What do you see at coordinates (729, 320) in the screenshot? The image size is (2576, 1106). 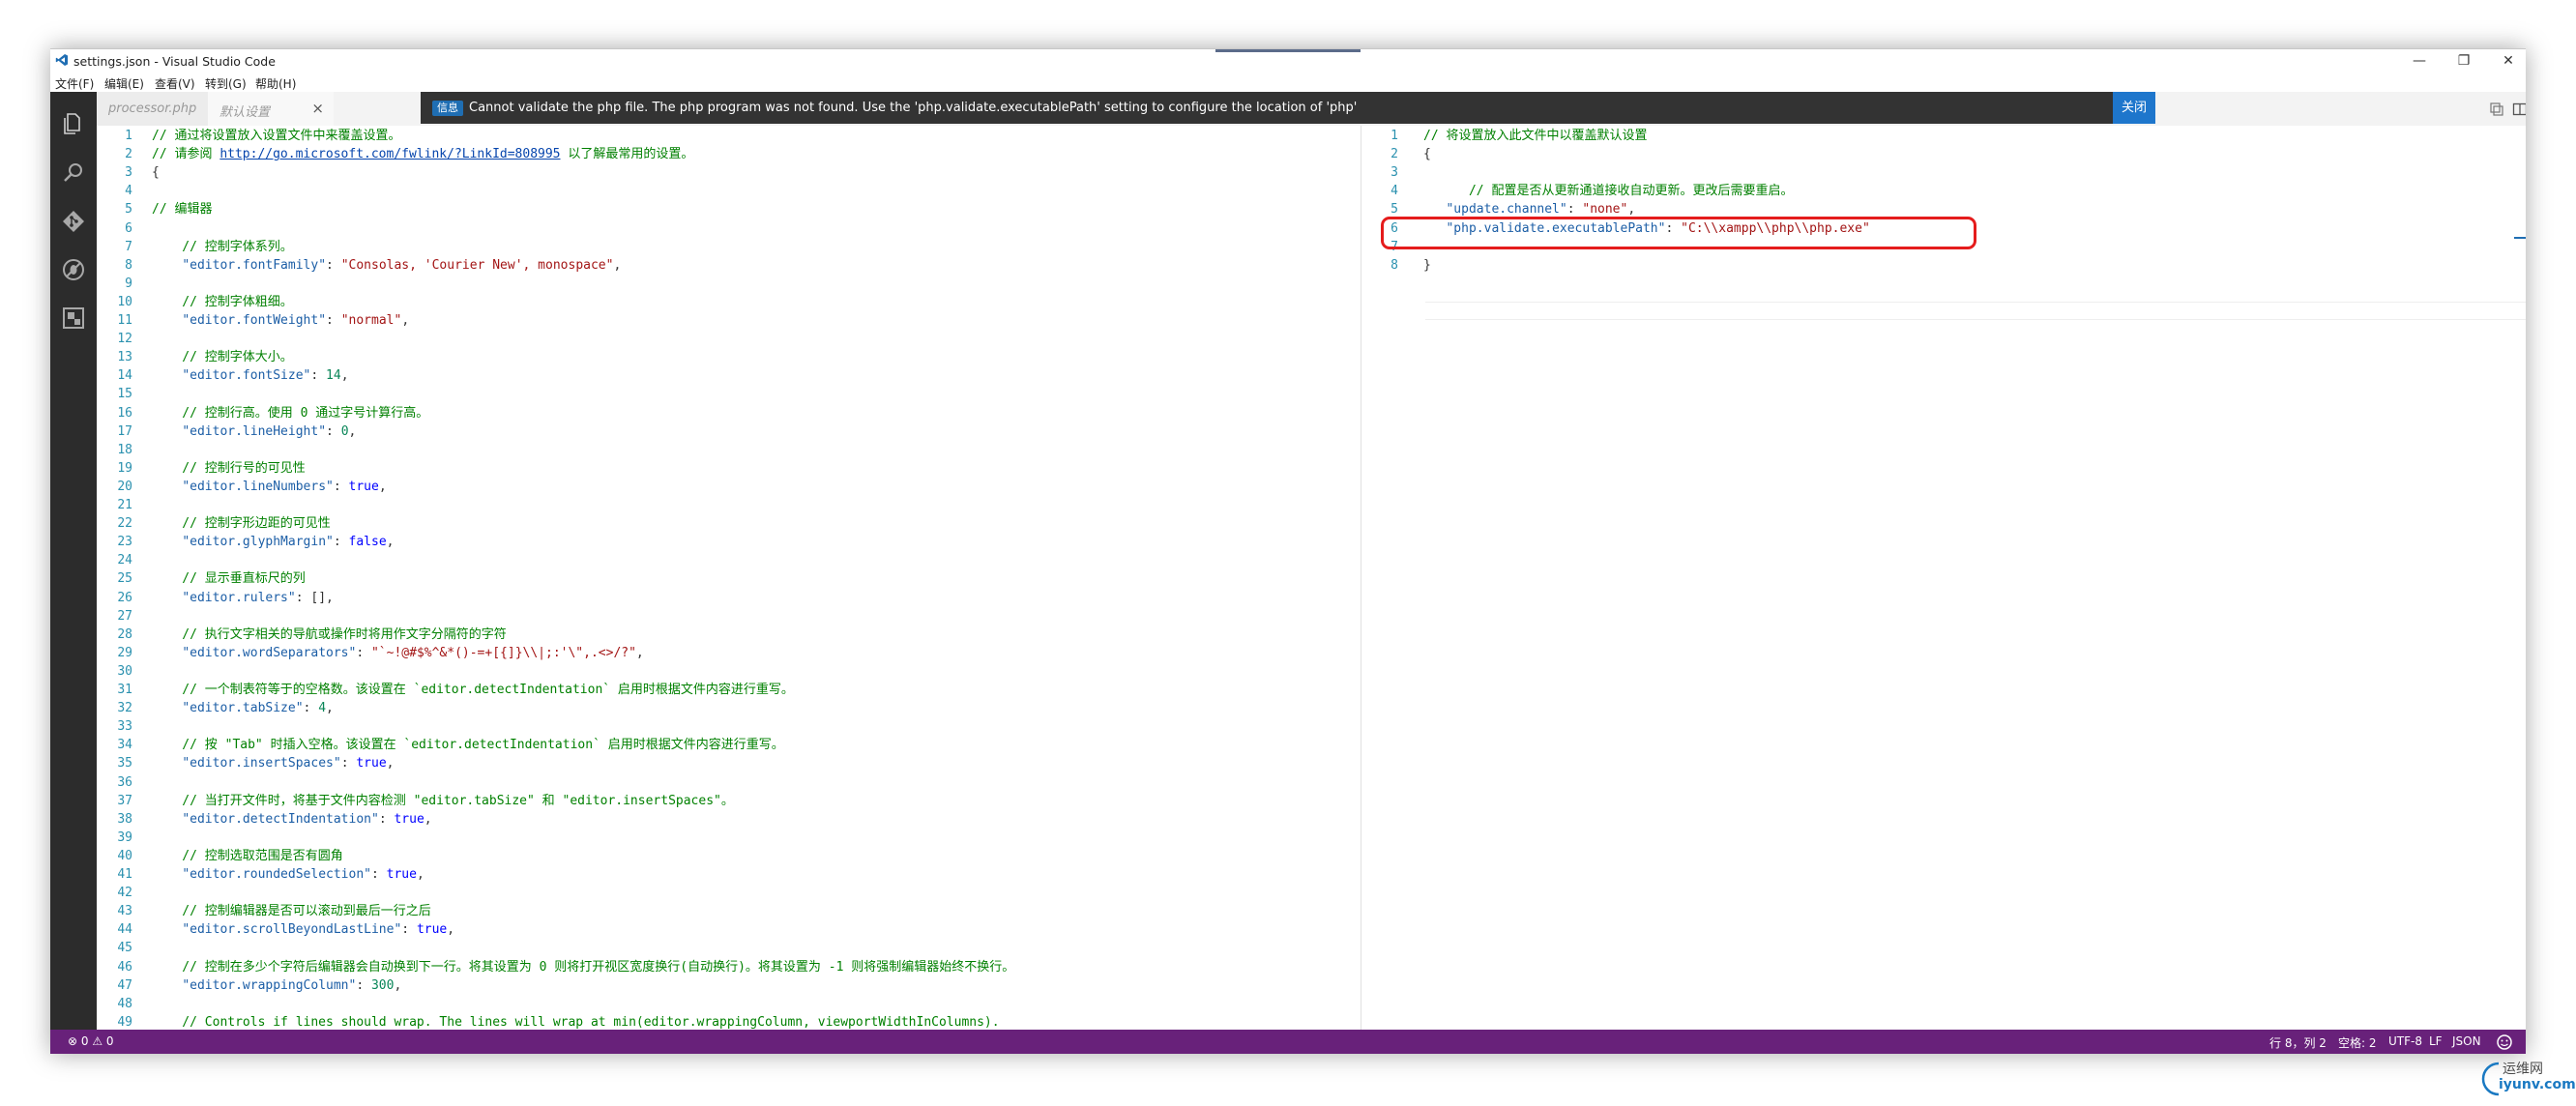 I see `code-line: 11 "editor.fontWeight": "normal",` at bounding box center [729, 320].